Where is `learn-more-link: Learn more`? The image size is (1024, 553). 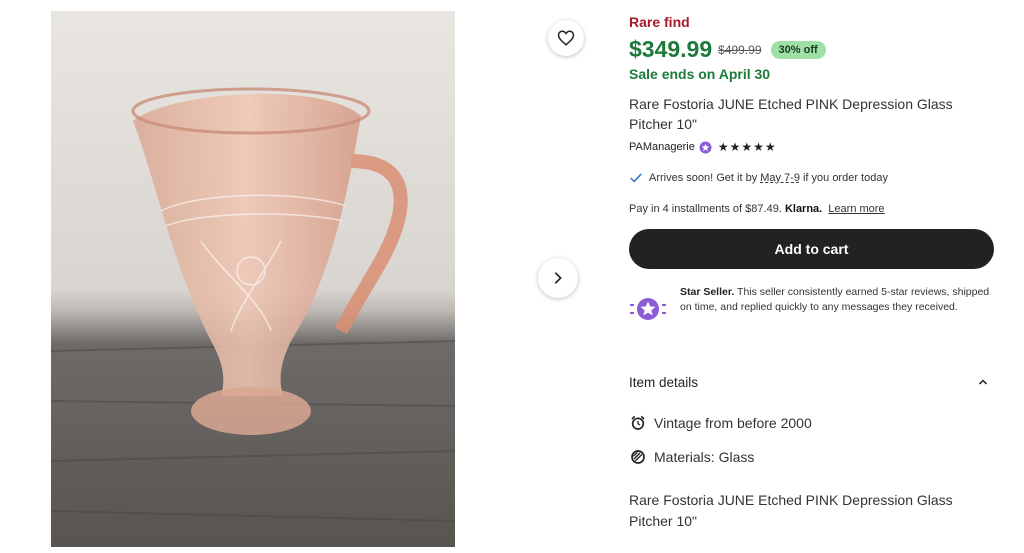
learn-more-link: Learn more is located at coordinates (856, 209).